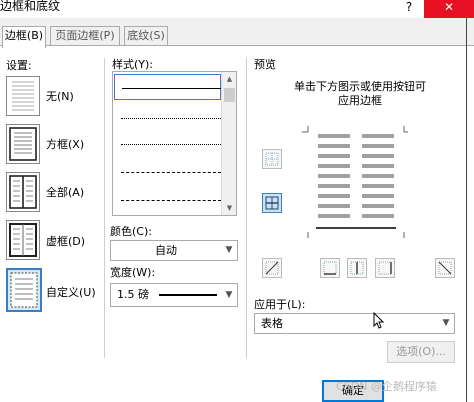 The width and height of the screenshot is (474, 402). I want to click on border-all-icon, so click(23, 192).